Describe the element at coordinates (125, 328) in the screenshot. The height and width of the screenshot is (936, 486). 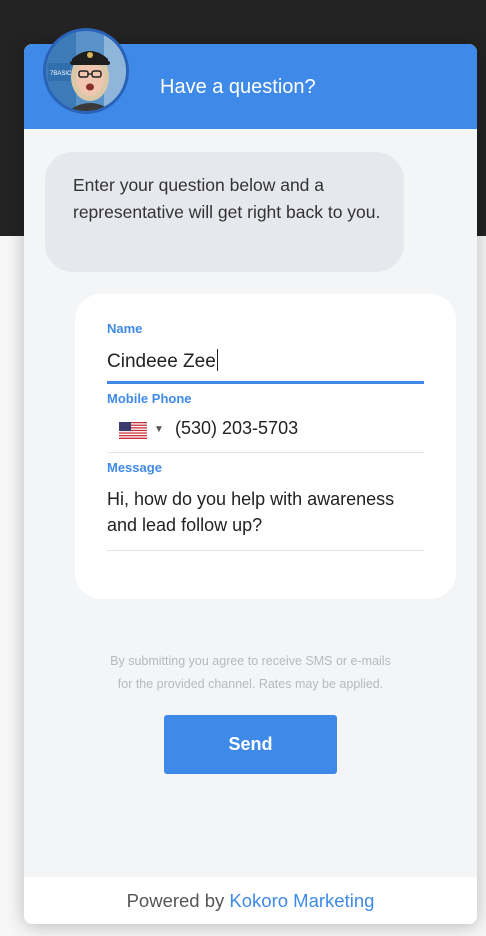
I see `name-label: Name` at that location.